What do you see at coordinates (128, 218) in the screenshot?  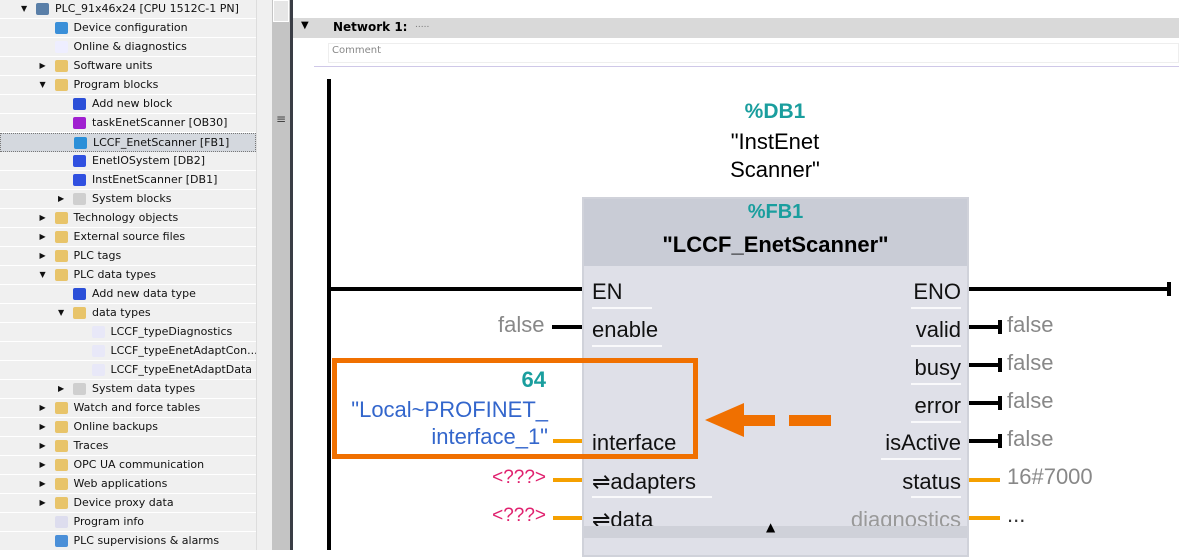 I see `tree-item: ▶ Technology objects` at bounding box center [128, 218].